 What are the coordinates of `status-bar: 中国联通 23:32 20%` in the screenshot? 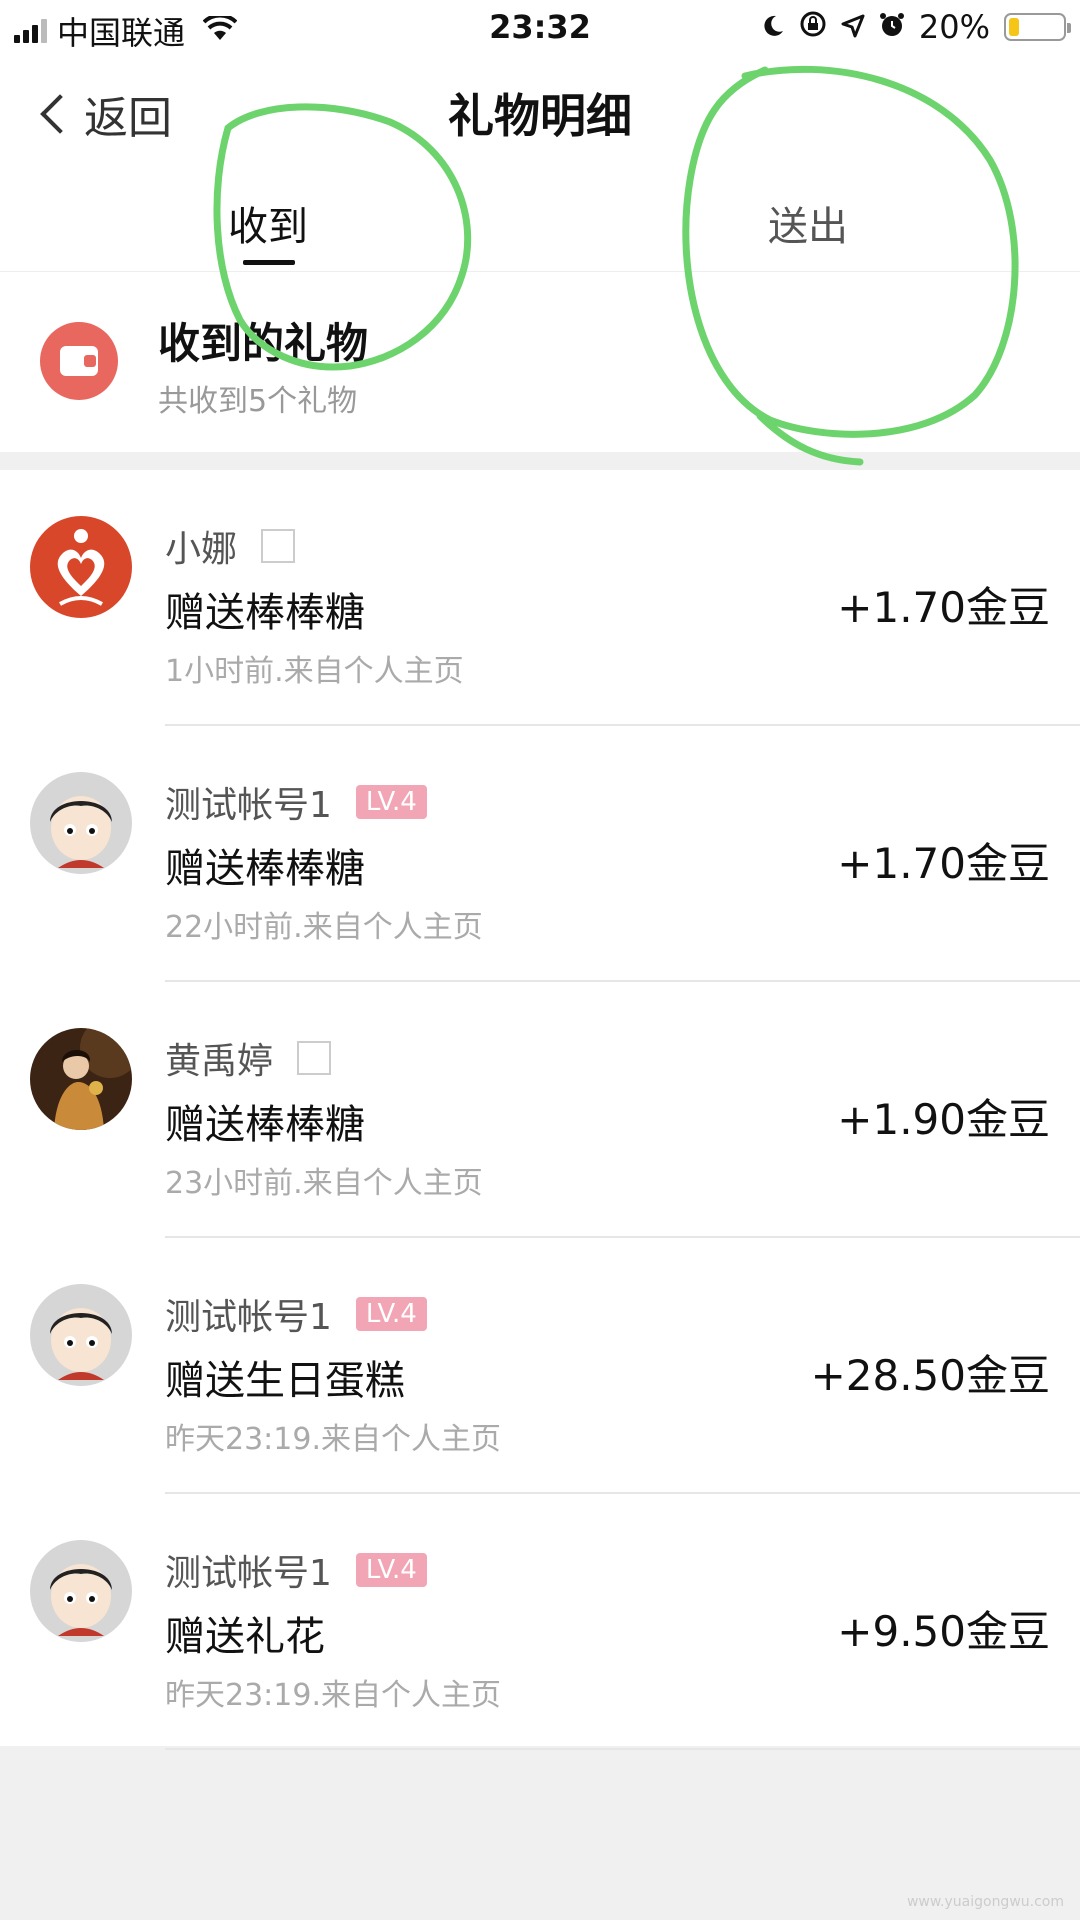 It's located at (540, 27).